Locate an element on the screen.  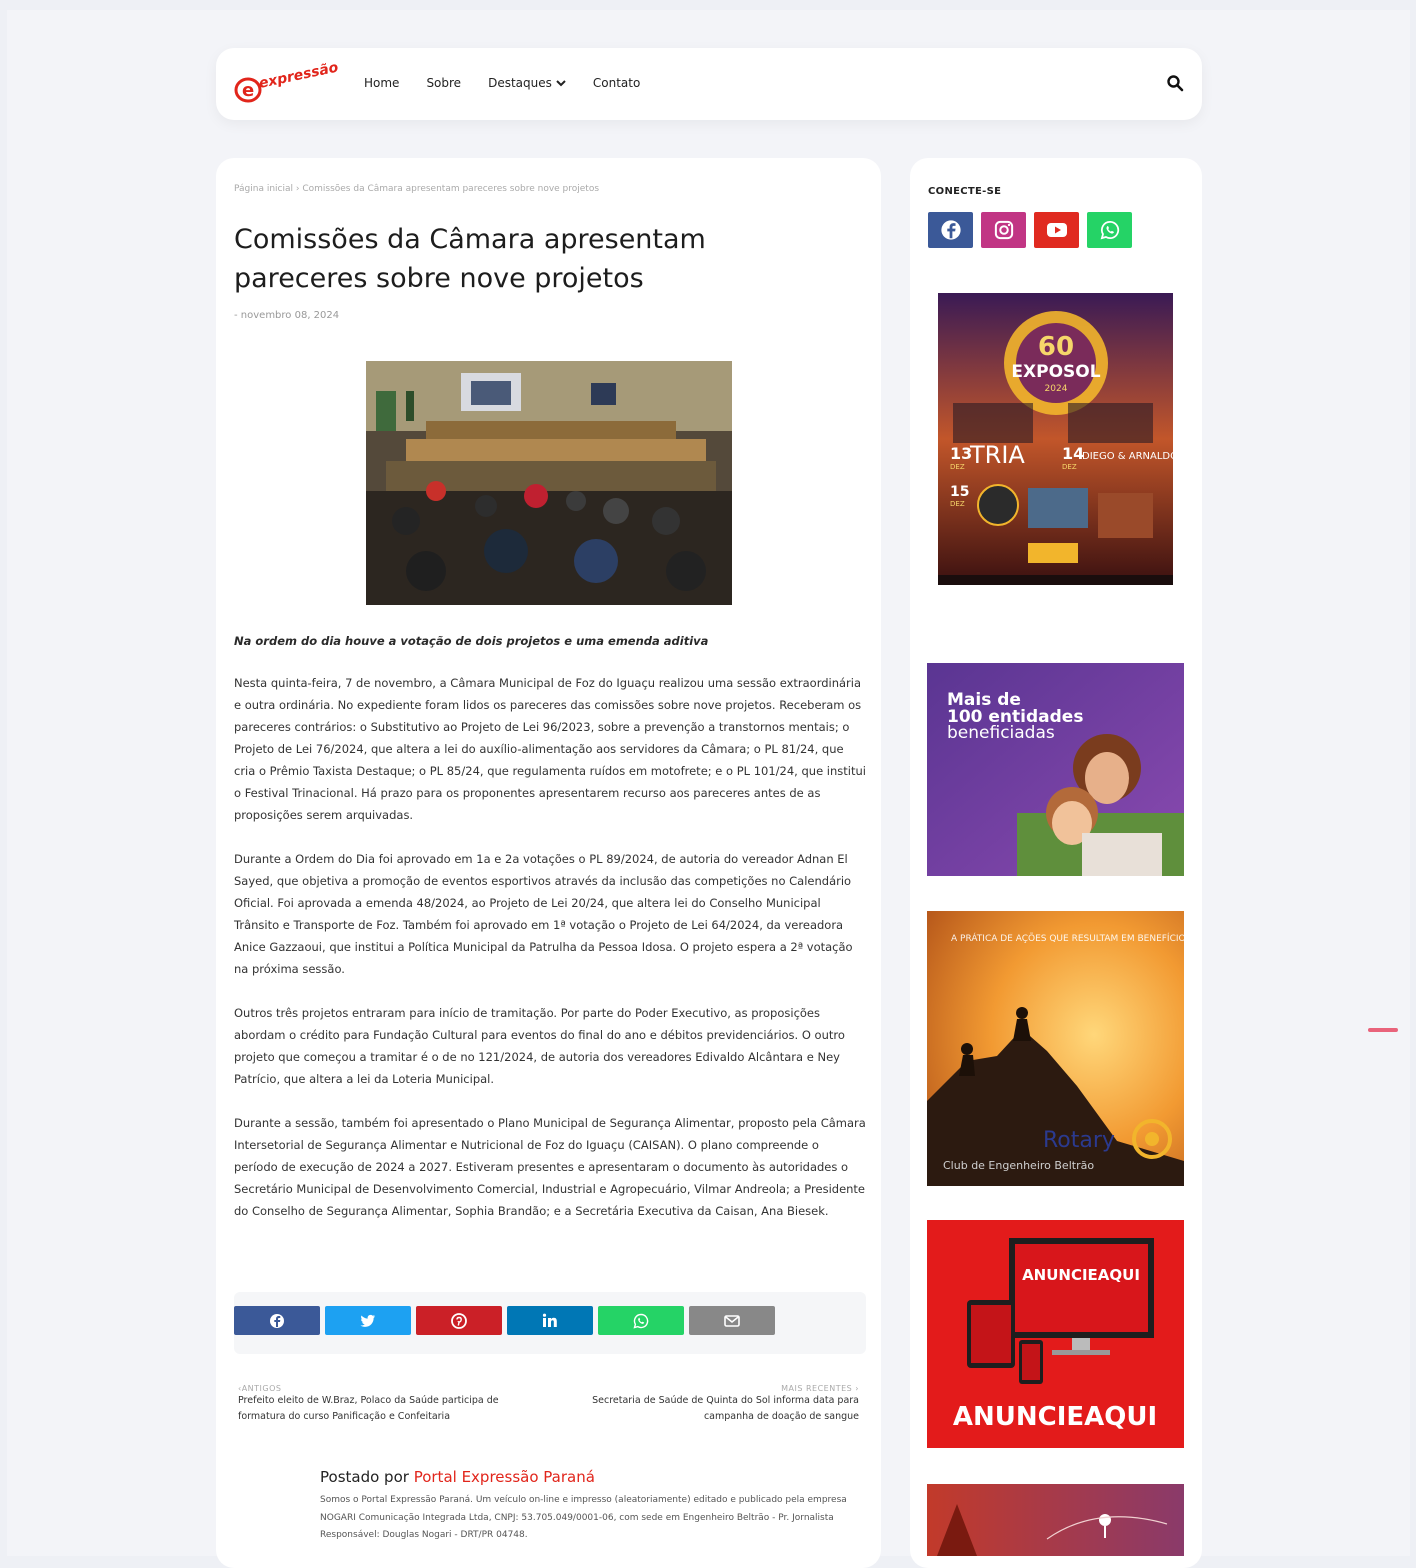
social-youtube-button is located at coordinates (1056, 230).